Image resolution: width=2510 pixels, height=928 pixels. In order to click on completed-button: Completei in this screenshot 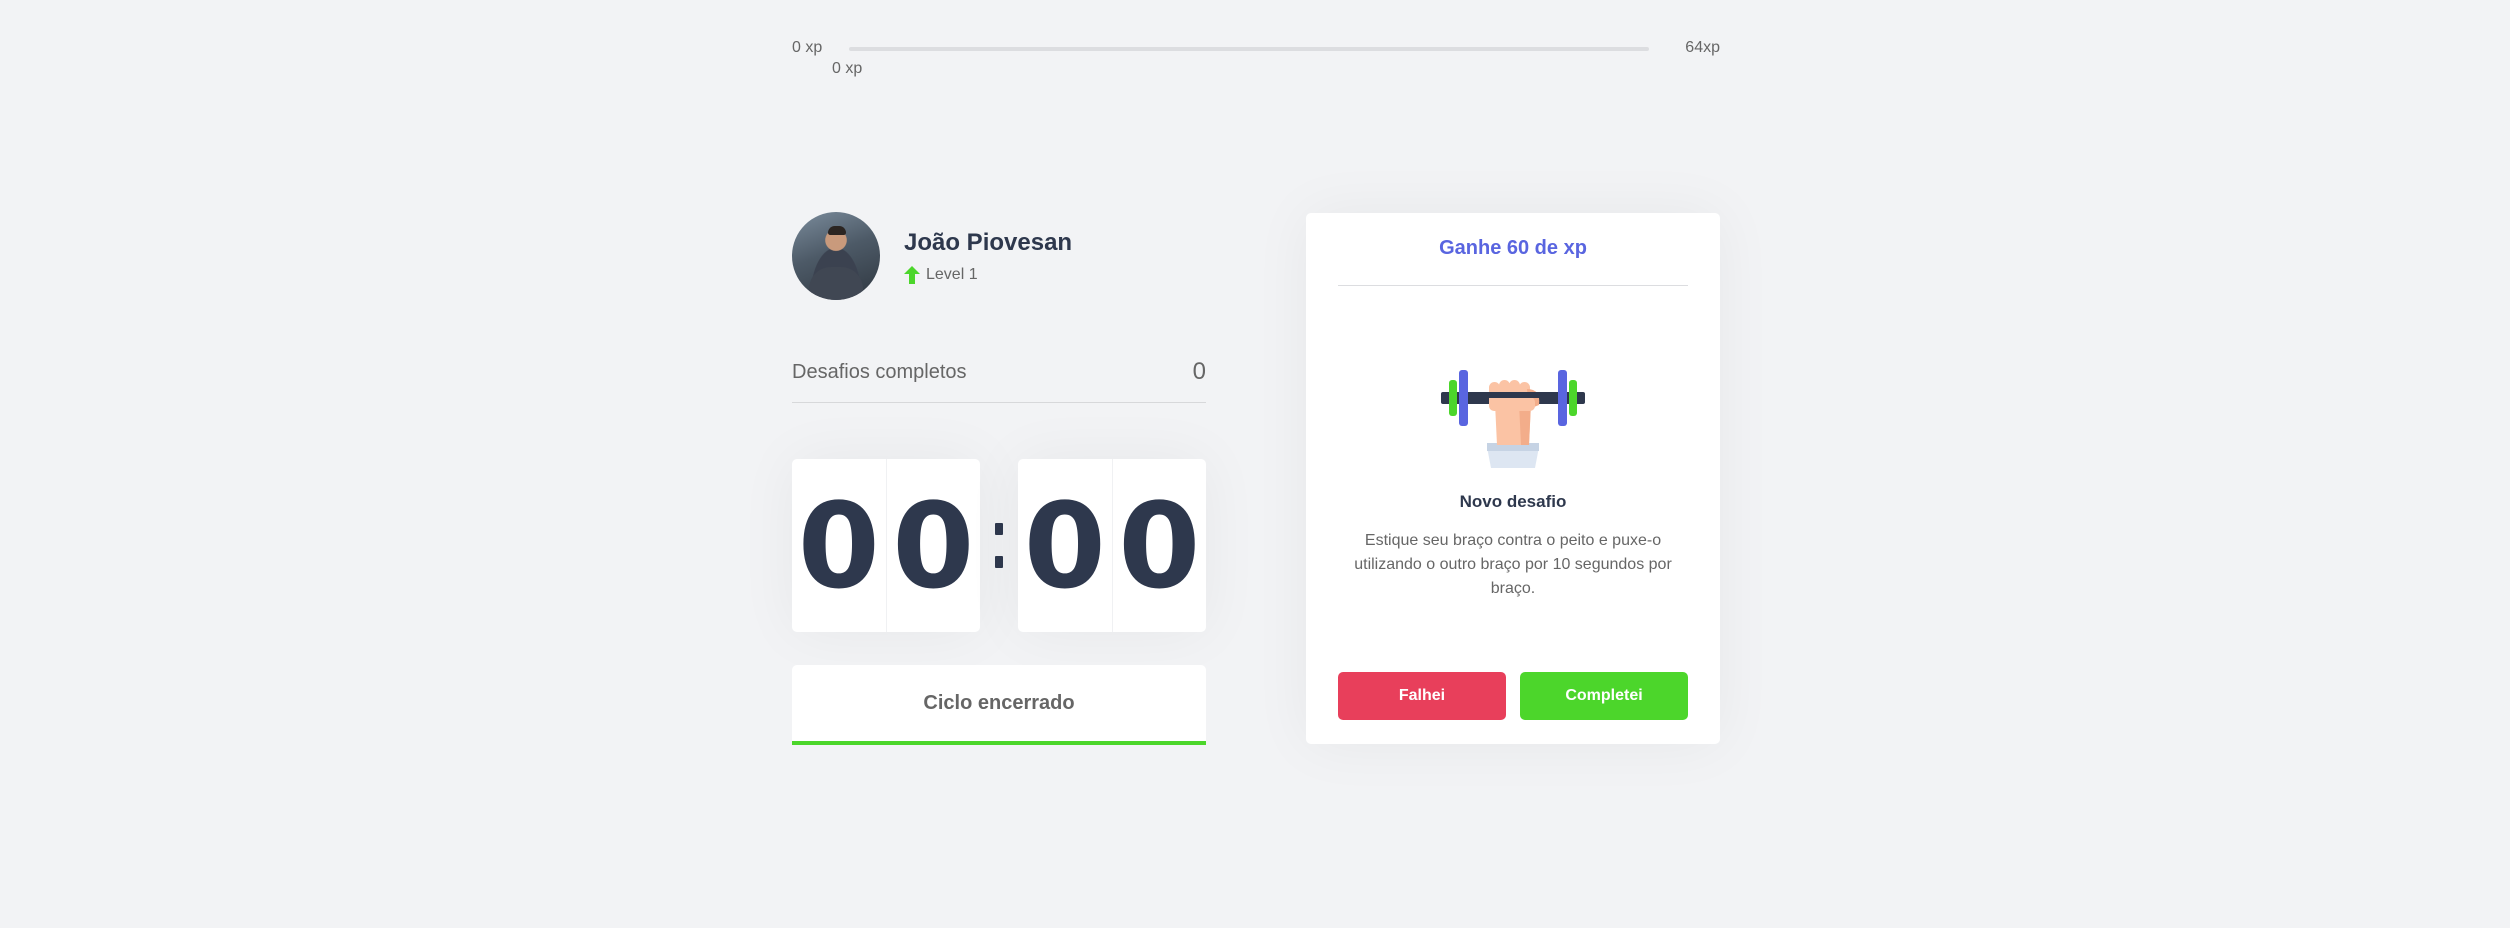, I will do `click(1604, 696)`.